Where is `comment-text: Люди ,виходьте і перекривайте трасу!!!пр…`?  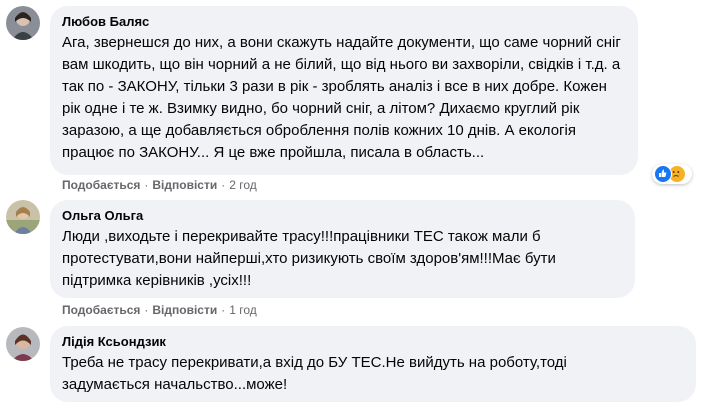
comment-text: Люди ,виходьте і перекривайте трасу!!!пр… is located at coordinates (309, 258).